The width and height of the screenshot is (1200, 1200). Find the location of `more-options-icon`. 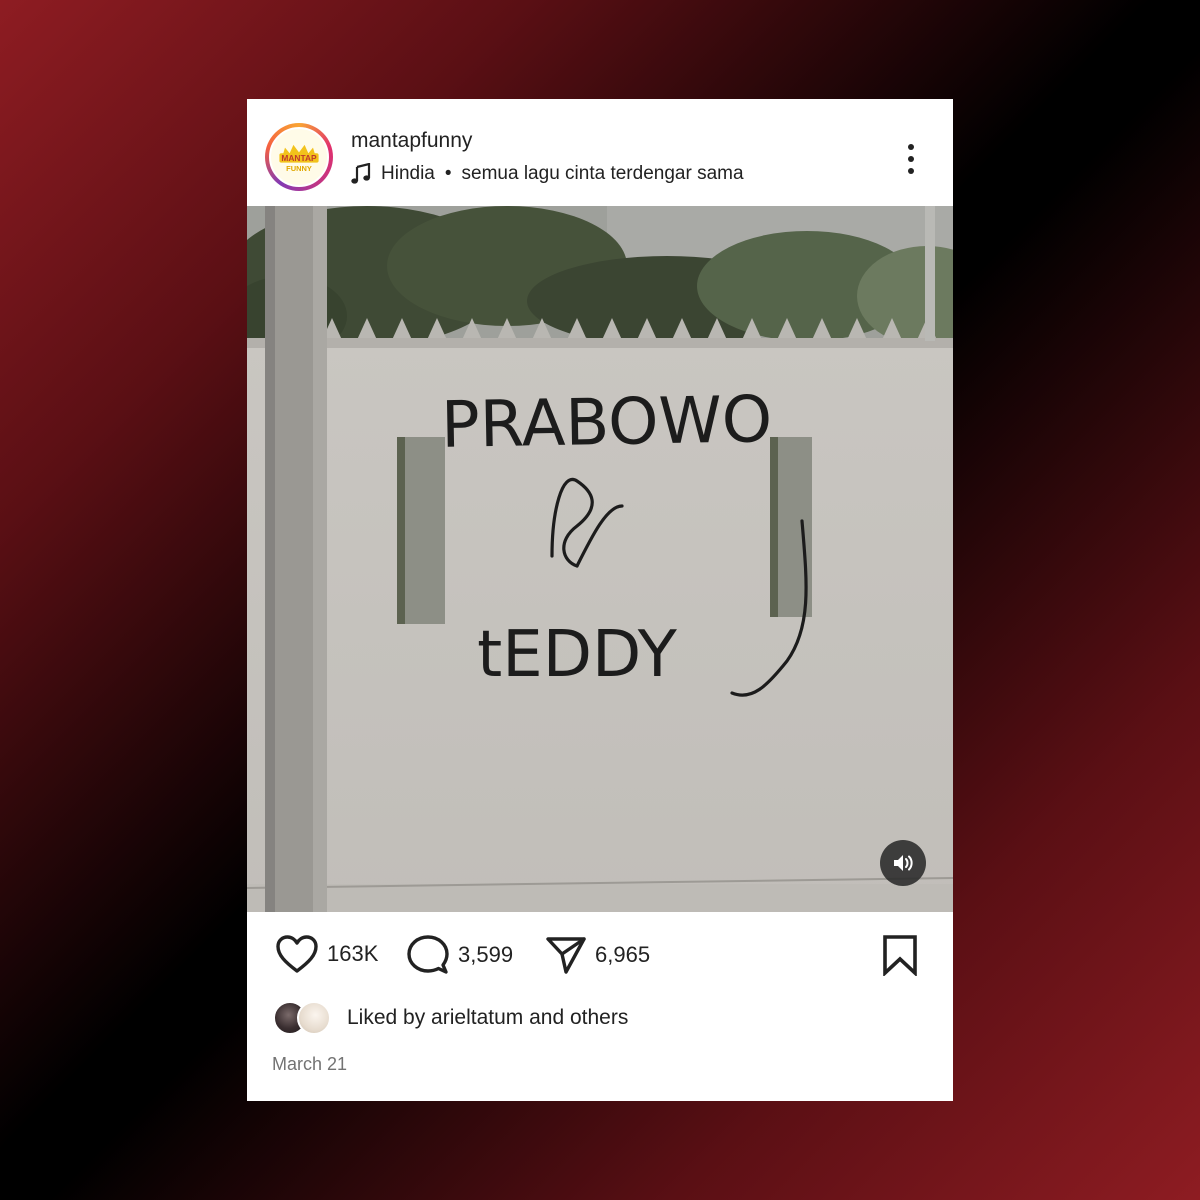

more-options-icon is located at coordinates (911, 159).